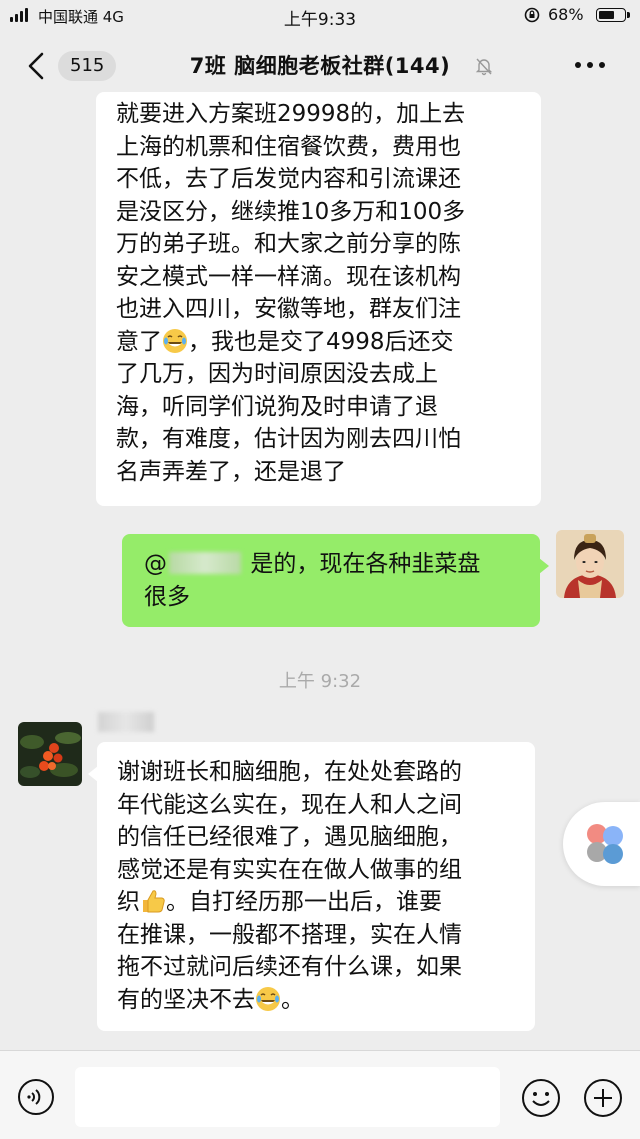 The image size is (640, 1139). What do you see at coordinates (289, 804) in the screenshot?
I see `message-line: 年代能这么实在，现在人和人之间` at bounding box center [289, 804].